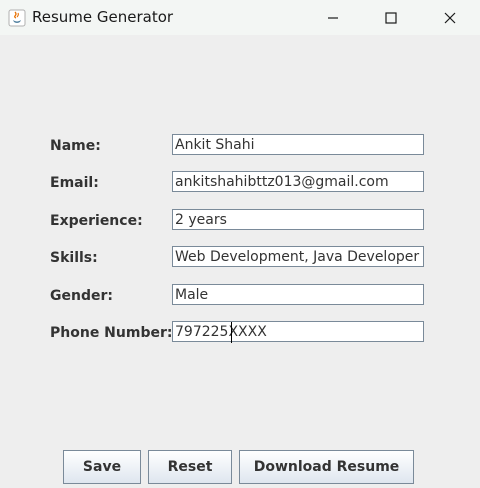 The width and height of the screenshot is (480, 488). What do you see at coordinates (75, 146) in the screenshot?
I see `name-label: Name:` at bounding box center [75, 146].